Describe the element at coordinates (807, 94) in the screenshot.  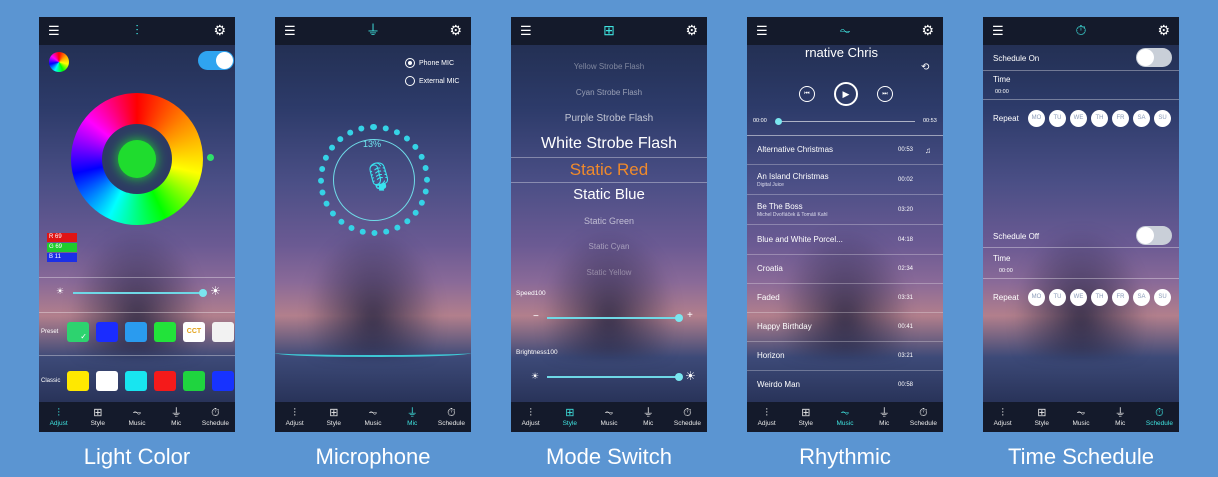
I see `previous-icon: ⏮` at that location.